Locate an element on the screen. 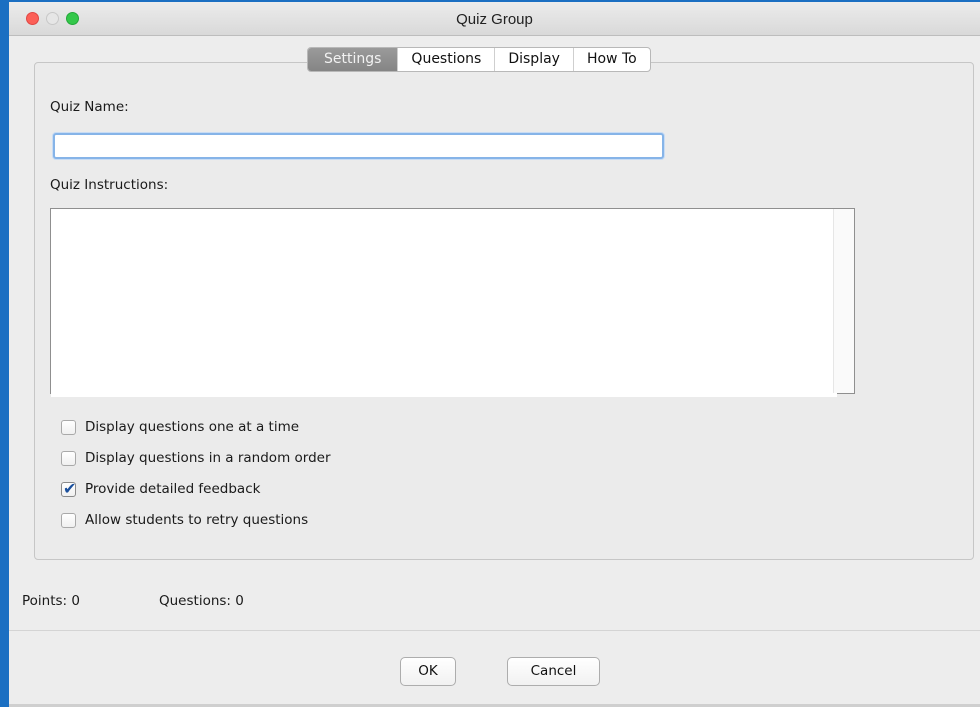 The image size is (980, 707). option-one-at-a-time: Display questions one at a time is located at coordinates (180, 427).